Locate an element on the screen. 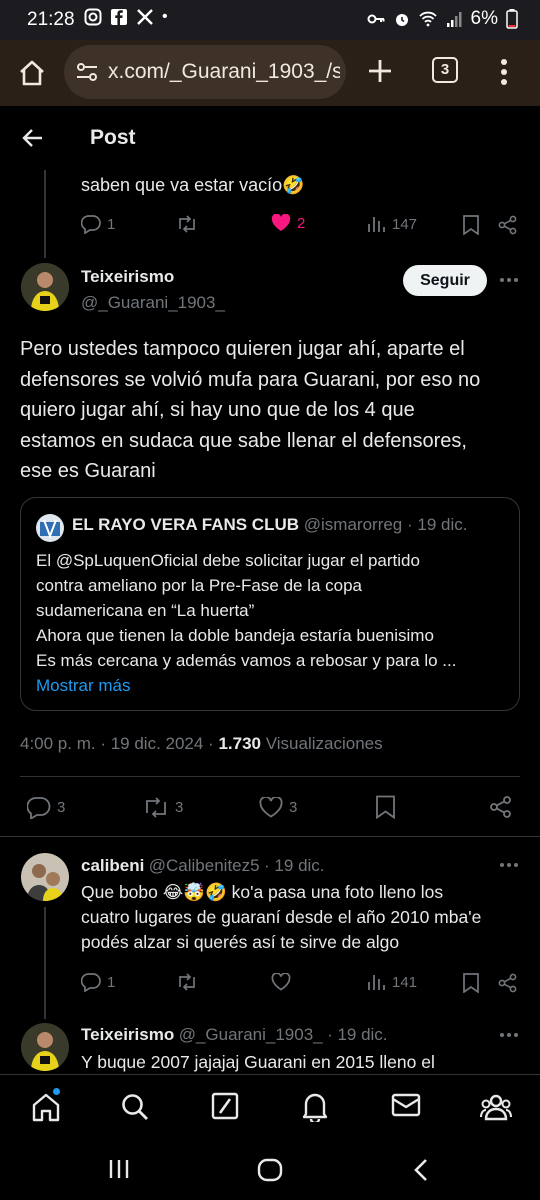 The height and width of the screenshot is (1200, 540). alarm-icon is located at coordinates (401, 20).